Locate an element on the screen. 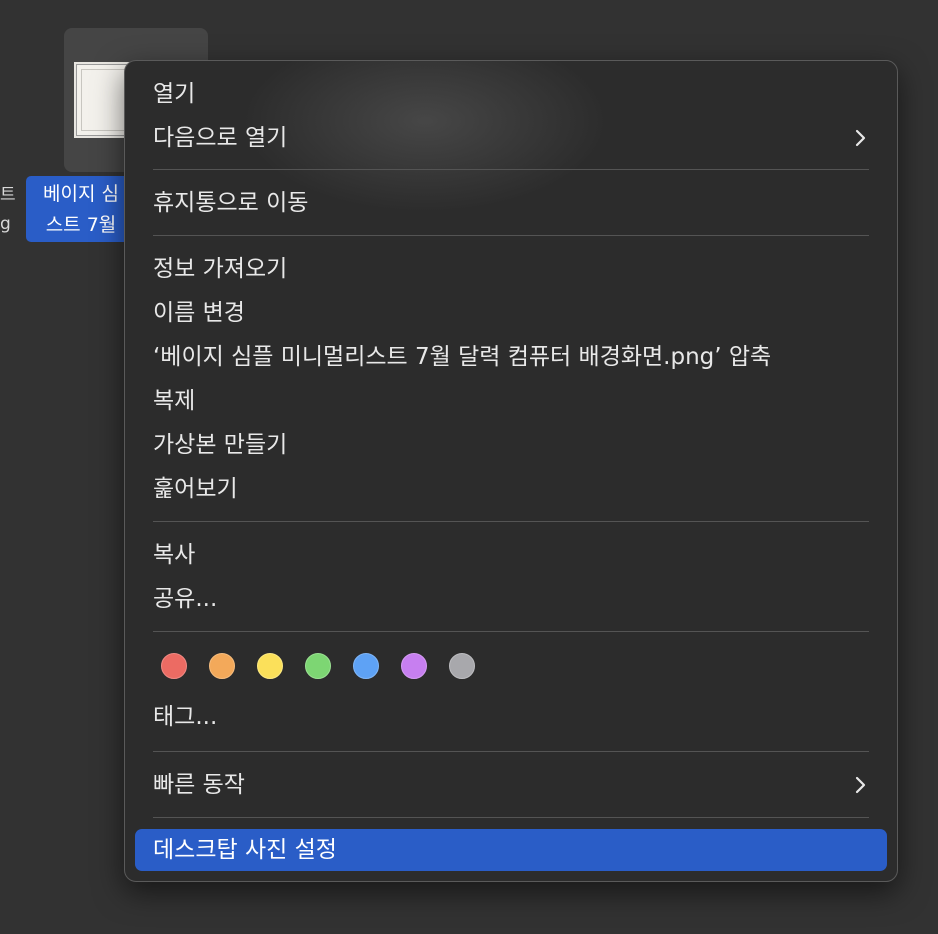  menu-item-get-info: 정보 가져오기 is located at coordinates (511, 269).